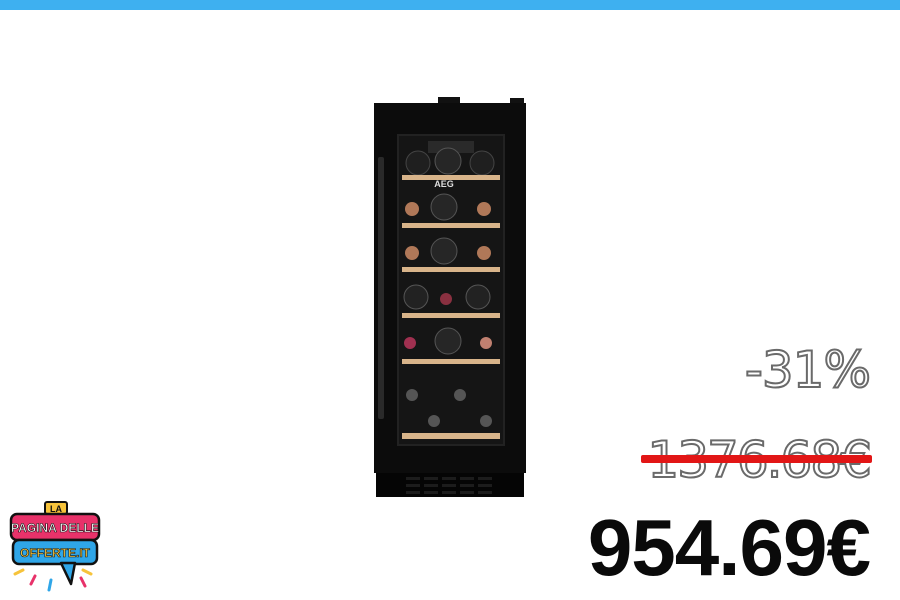 The width and height of the screenshot is (900, 600). I want to click on top-accent-bar, so click(450, 5).